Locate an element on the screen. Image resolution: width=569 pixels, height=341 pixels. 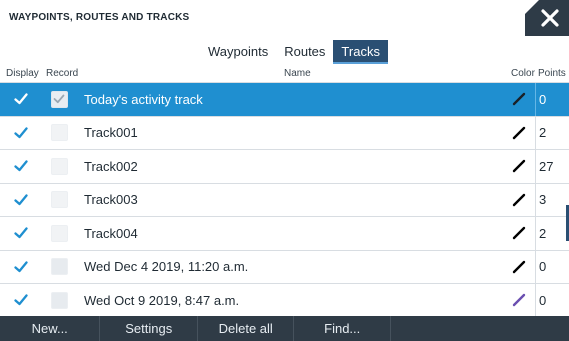
column-header-name: Name is located at coordinates (297, 73).